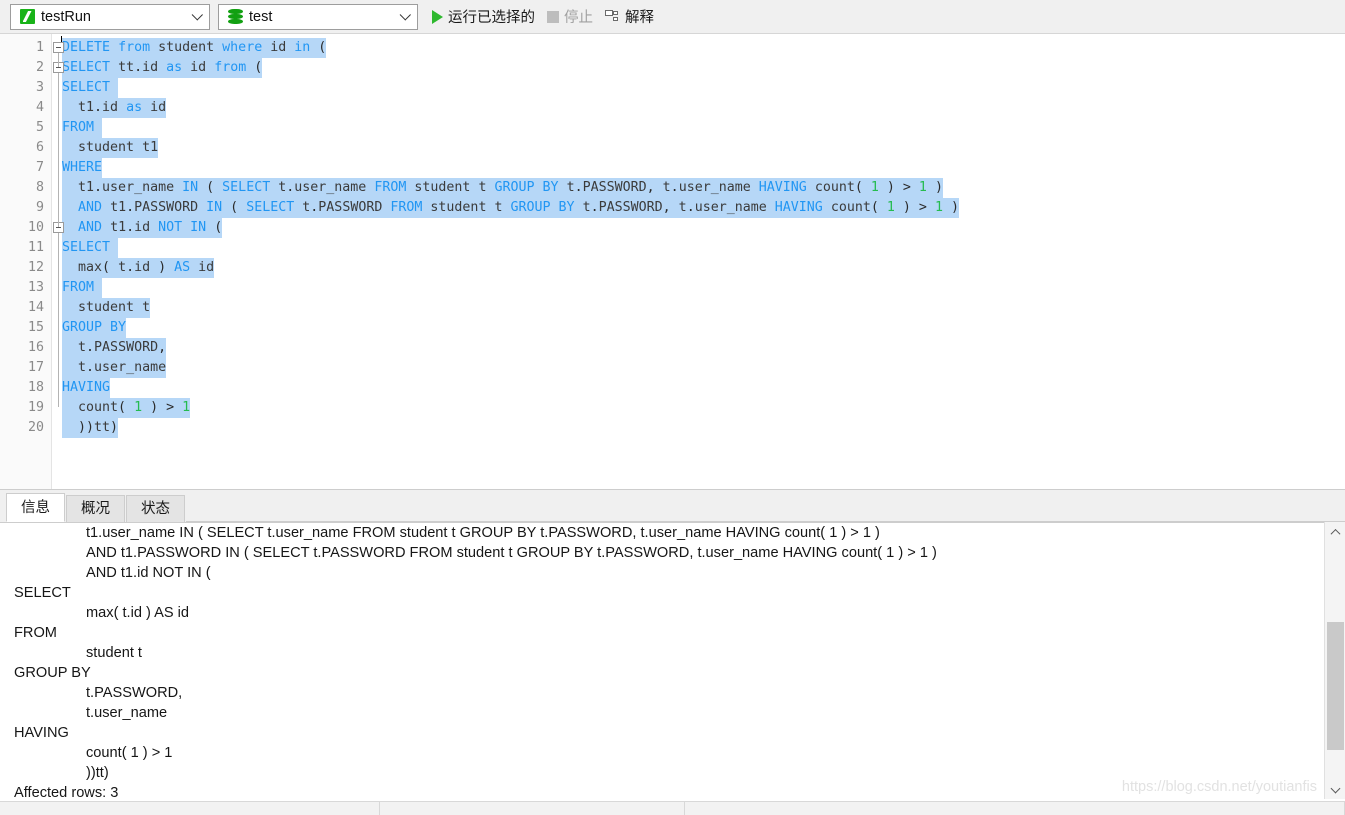 This screenshot has width=1345, height=815. I want to click on tab-info: 信息, so click(35, 507).